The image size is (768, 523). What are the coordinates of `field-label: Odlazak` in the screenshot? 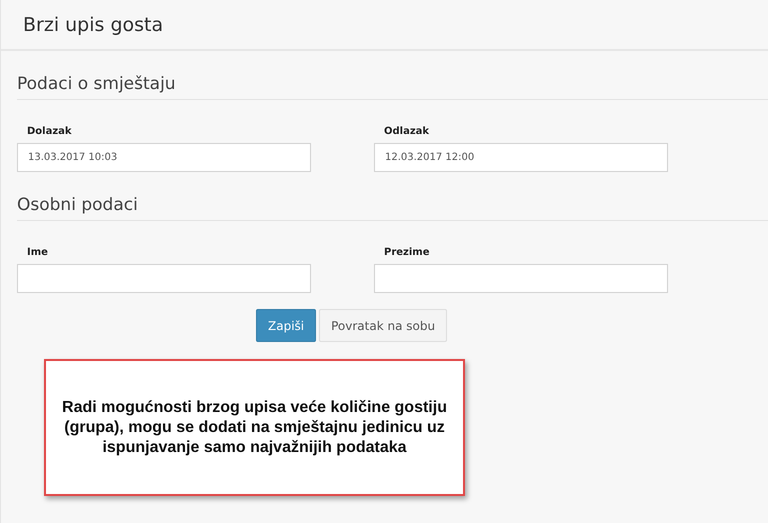 It's located at (406, 131).